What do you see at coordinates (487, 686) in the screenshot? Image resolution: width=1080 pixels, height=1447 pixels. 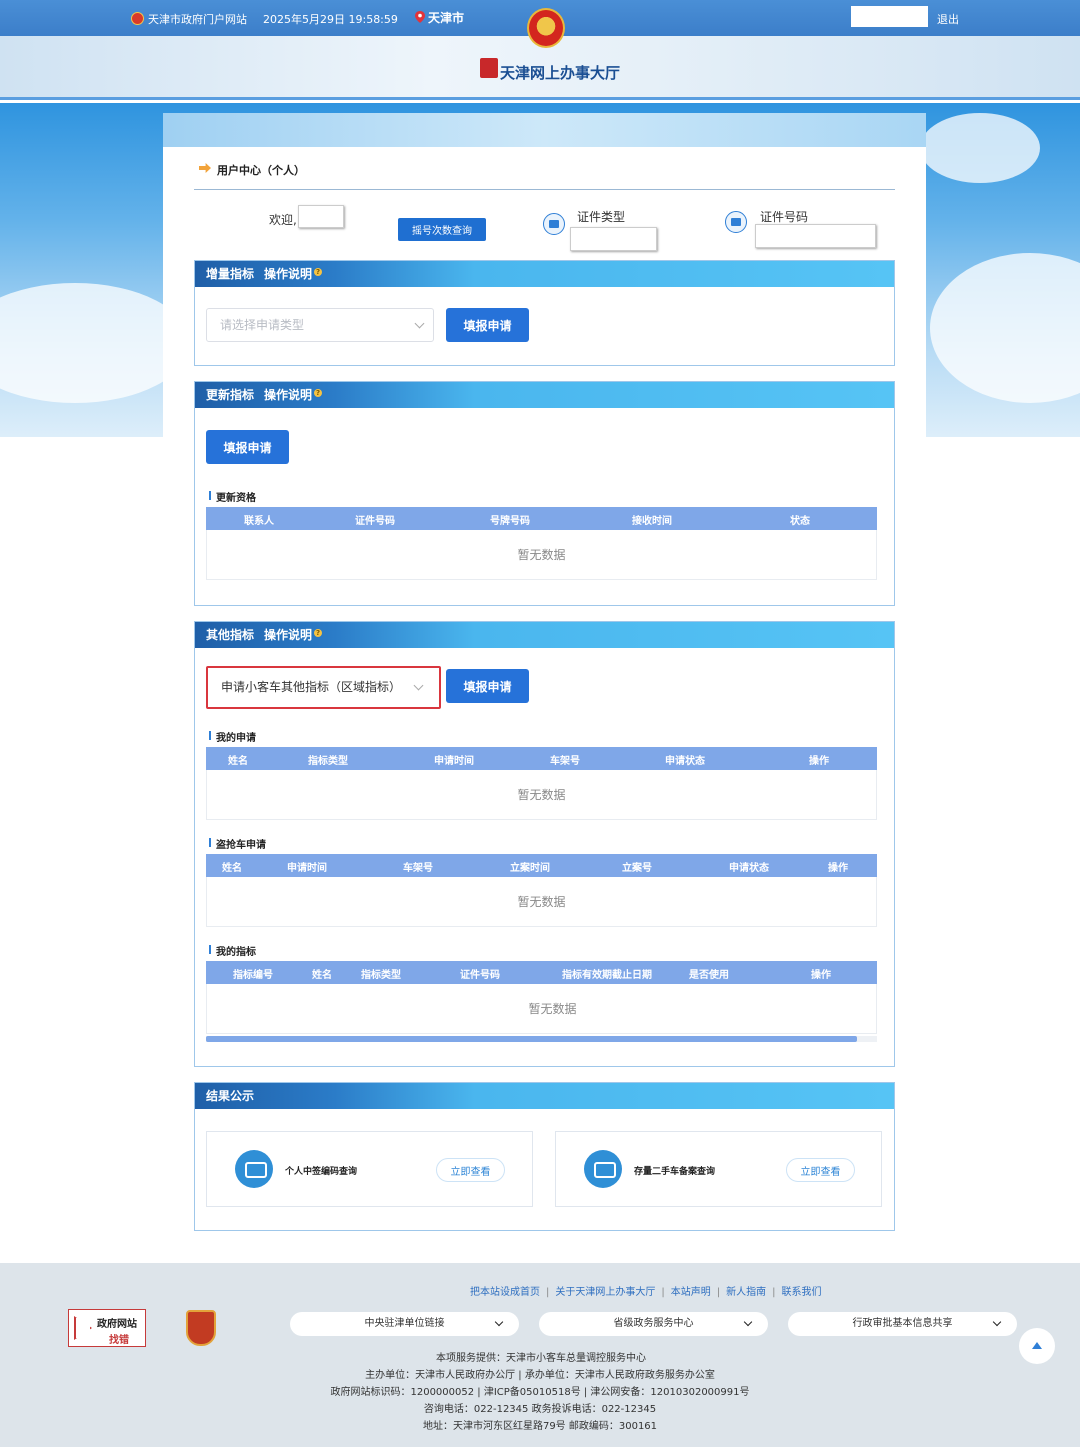 I see `other-apply-button: 填报申请` at bounding box center [487, 686].